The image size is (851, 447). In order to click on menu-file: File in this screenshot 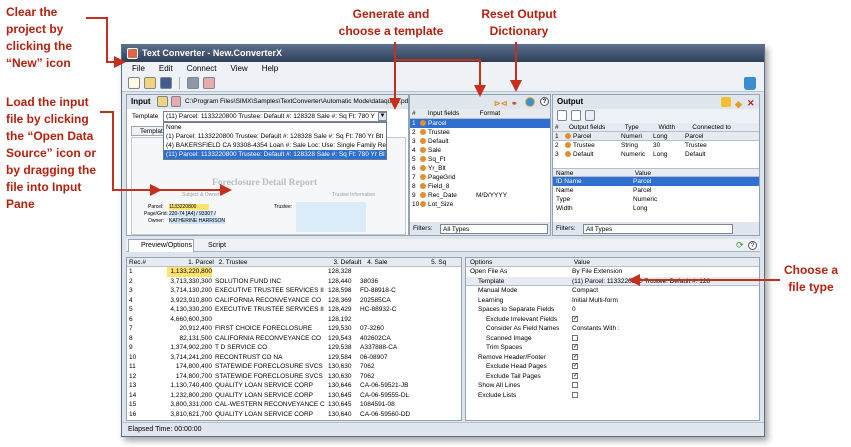, I will do `click(138, 68)`.